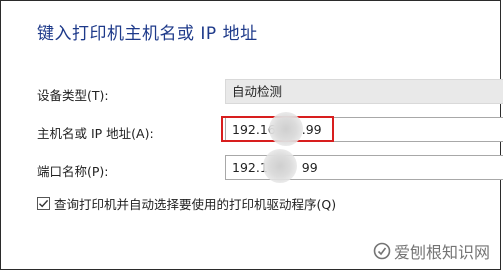 Image resolution: width=503 pixels, height=272 pixels. I want to click on query-driver-option: 查询打印机并自动选择要使用的打印机驱动程序(Q), so click(186, 203).